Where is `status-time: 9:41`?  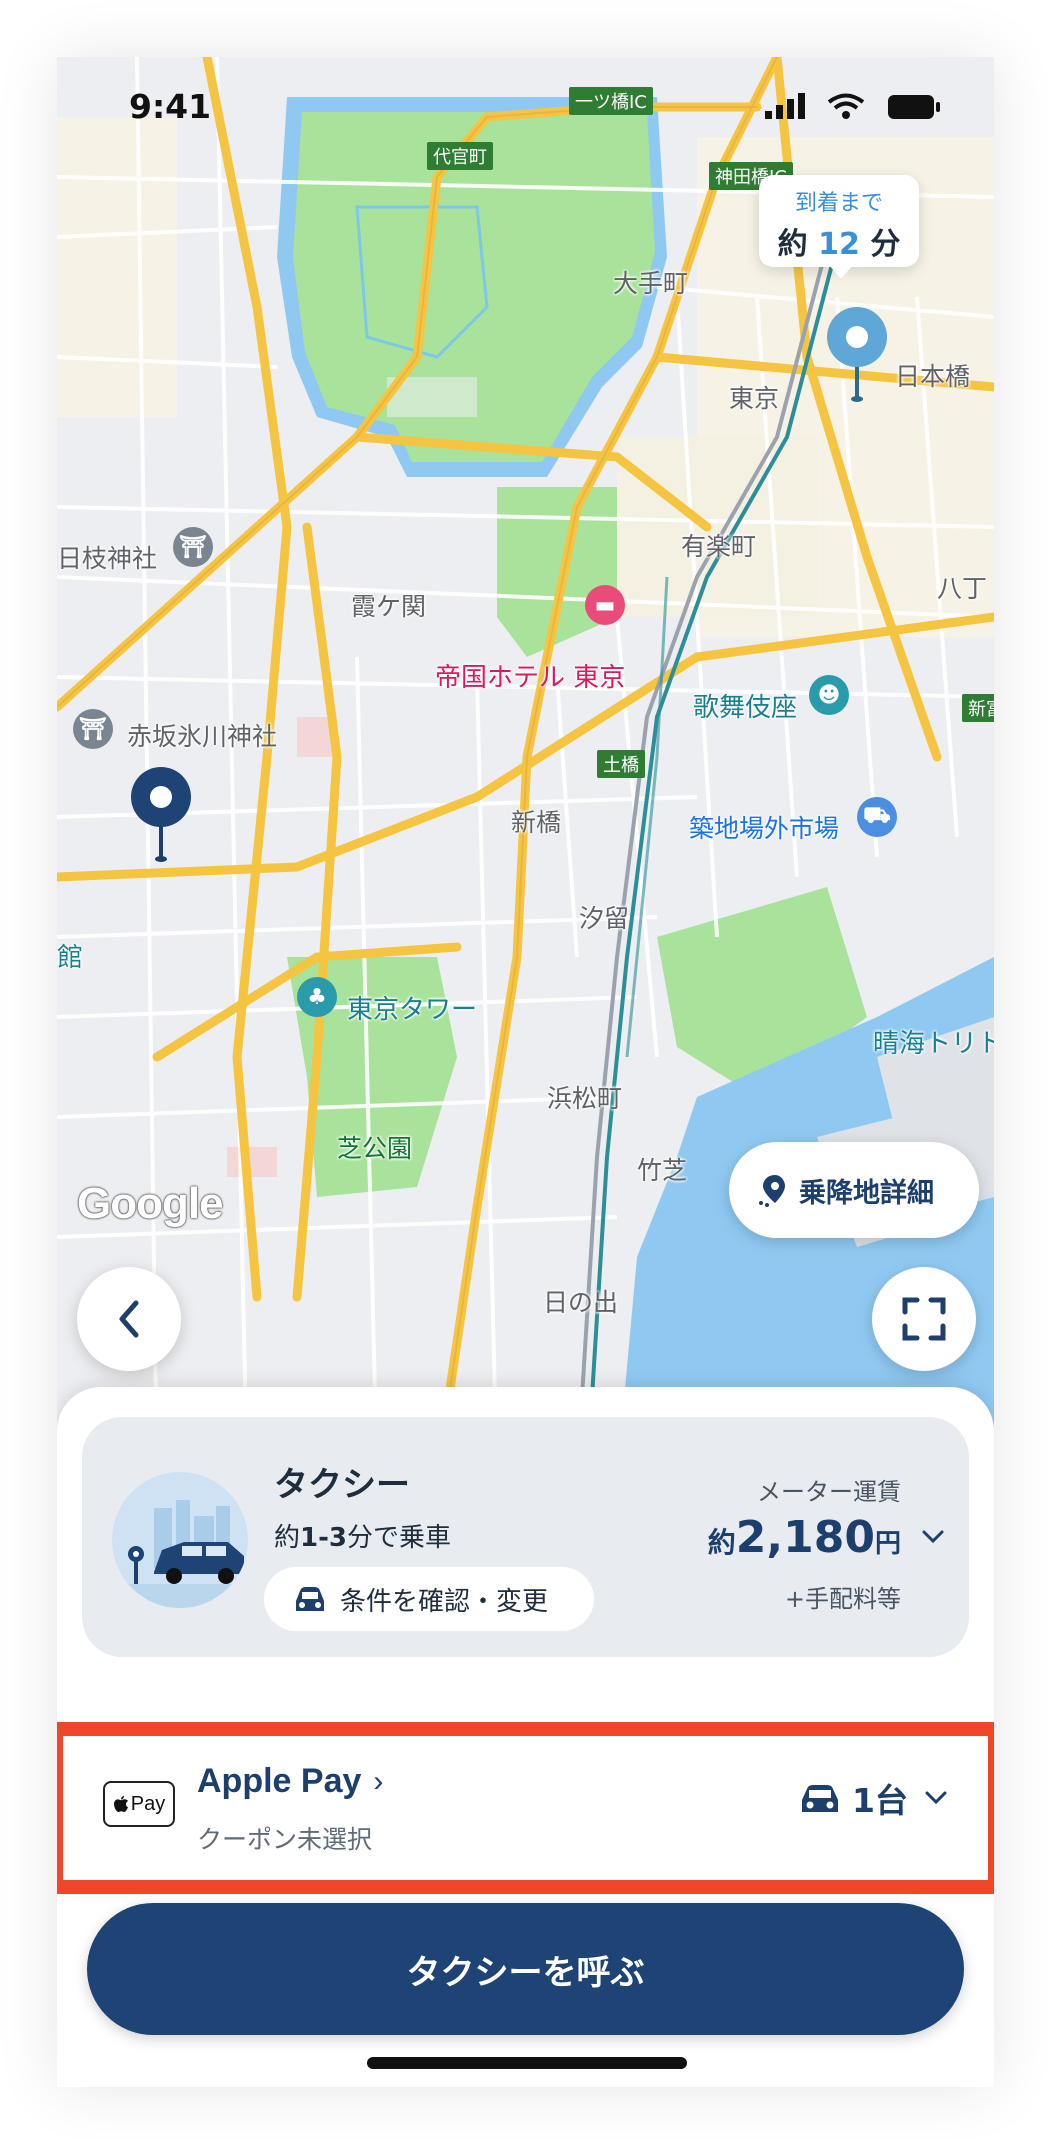 status-time: 9:41 is located at coordinates (170, 106).